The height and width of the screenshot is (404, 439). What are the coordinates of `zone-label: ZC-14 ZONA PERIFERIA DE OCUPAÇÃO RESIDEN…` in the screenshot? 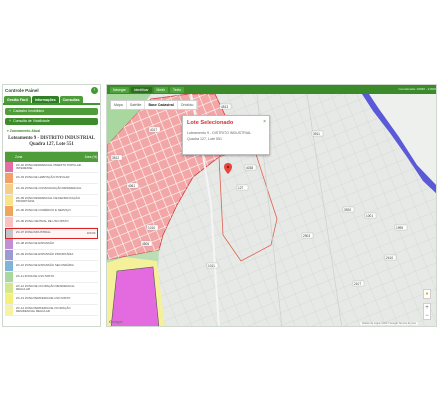 It's located at (43, 309).